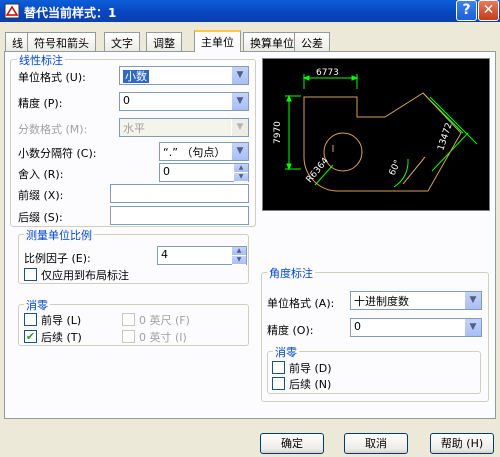 This screenshot has height=457, width=500. Describe the element at coordinates (291, 273) in the screenshot. I see `angular-dimensions-legend: 角度标注` at that location.